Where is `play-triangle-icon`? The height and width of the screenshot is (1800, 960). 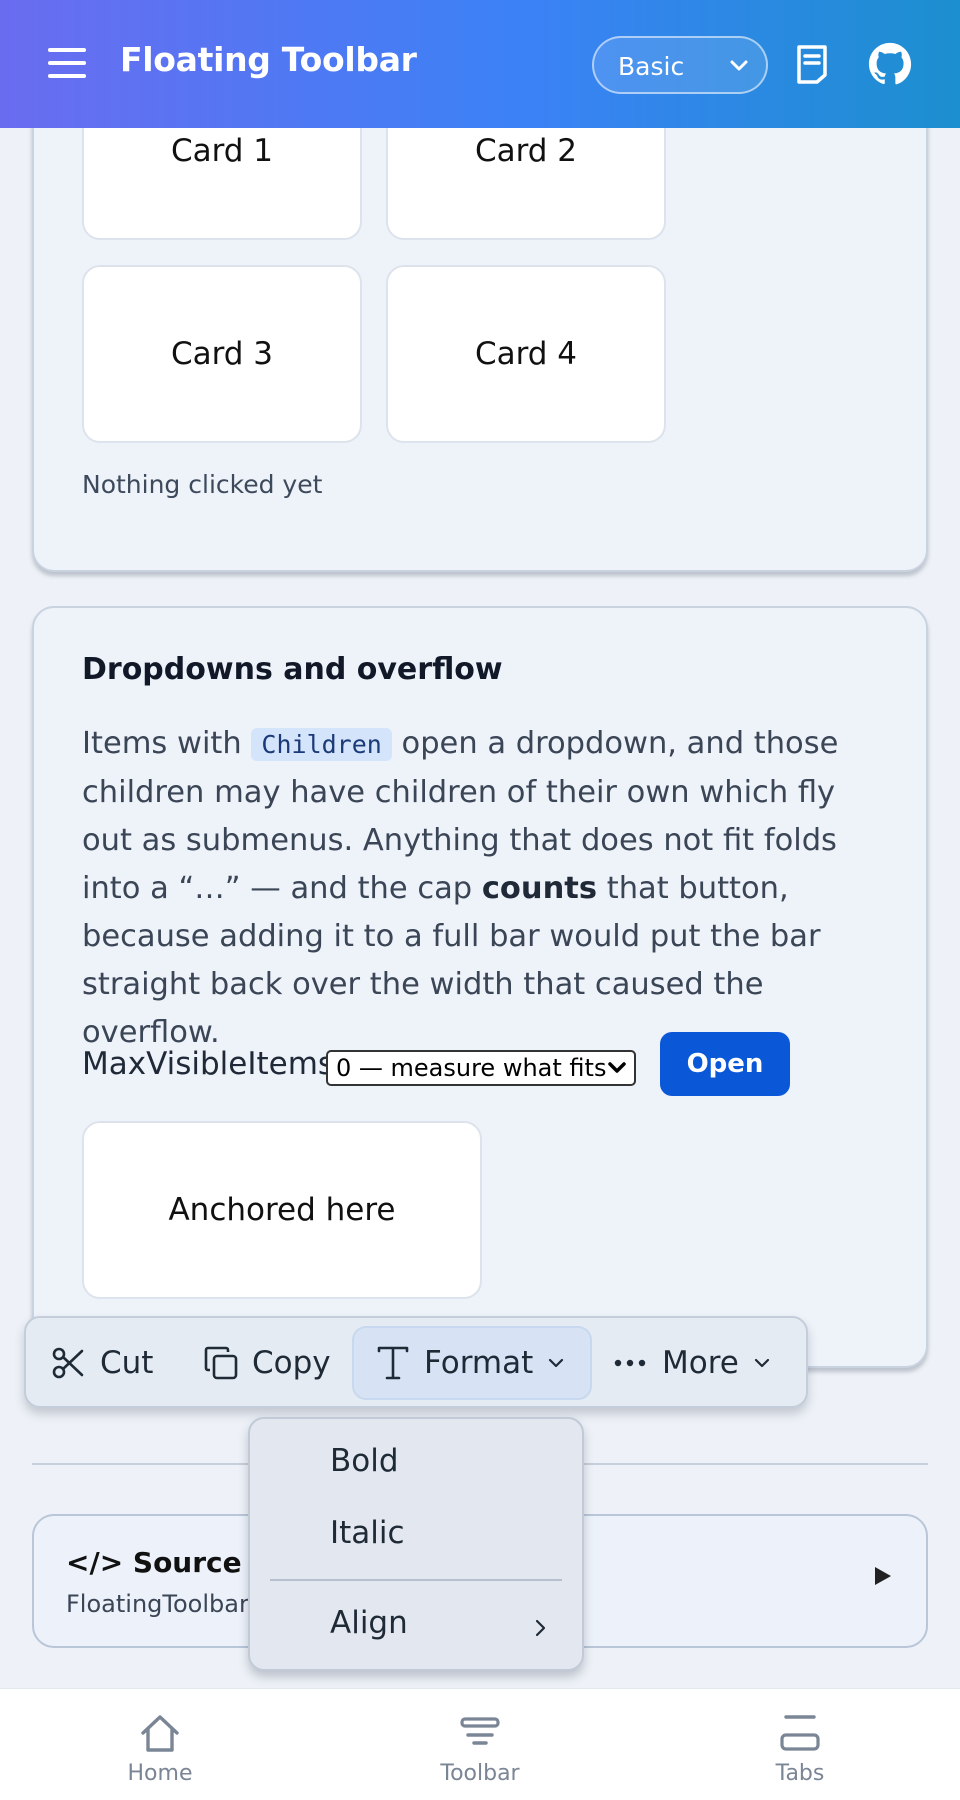
play-triangle-icon is located at coordinates (883, 1576).